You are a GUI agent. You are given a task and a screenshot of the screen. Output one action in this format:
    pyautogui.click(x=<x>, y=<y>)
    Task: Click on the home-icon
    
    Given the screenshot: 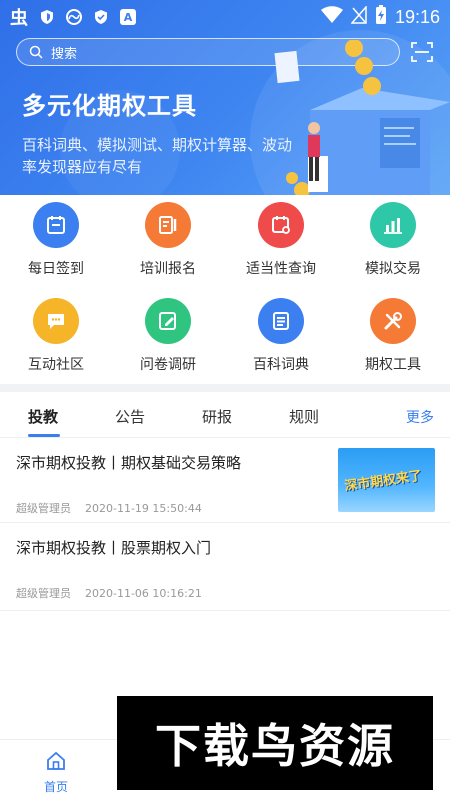 What is the action you would take?
    pyautogui.click(x=56, y=760)
    